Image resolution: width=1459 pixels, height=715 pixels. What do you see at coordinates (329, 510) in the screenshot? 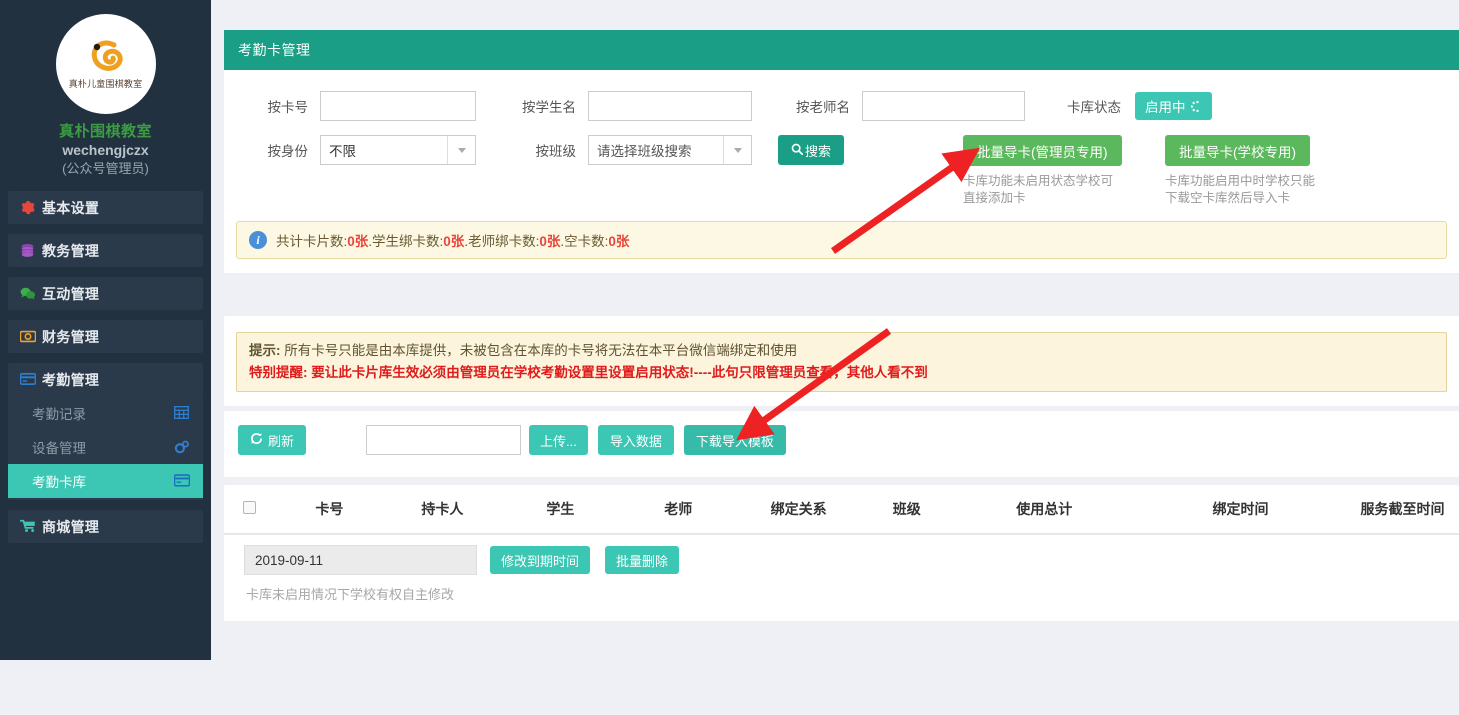
I see `col-card-no: 卡号` at bounding box center [329, 510].